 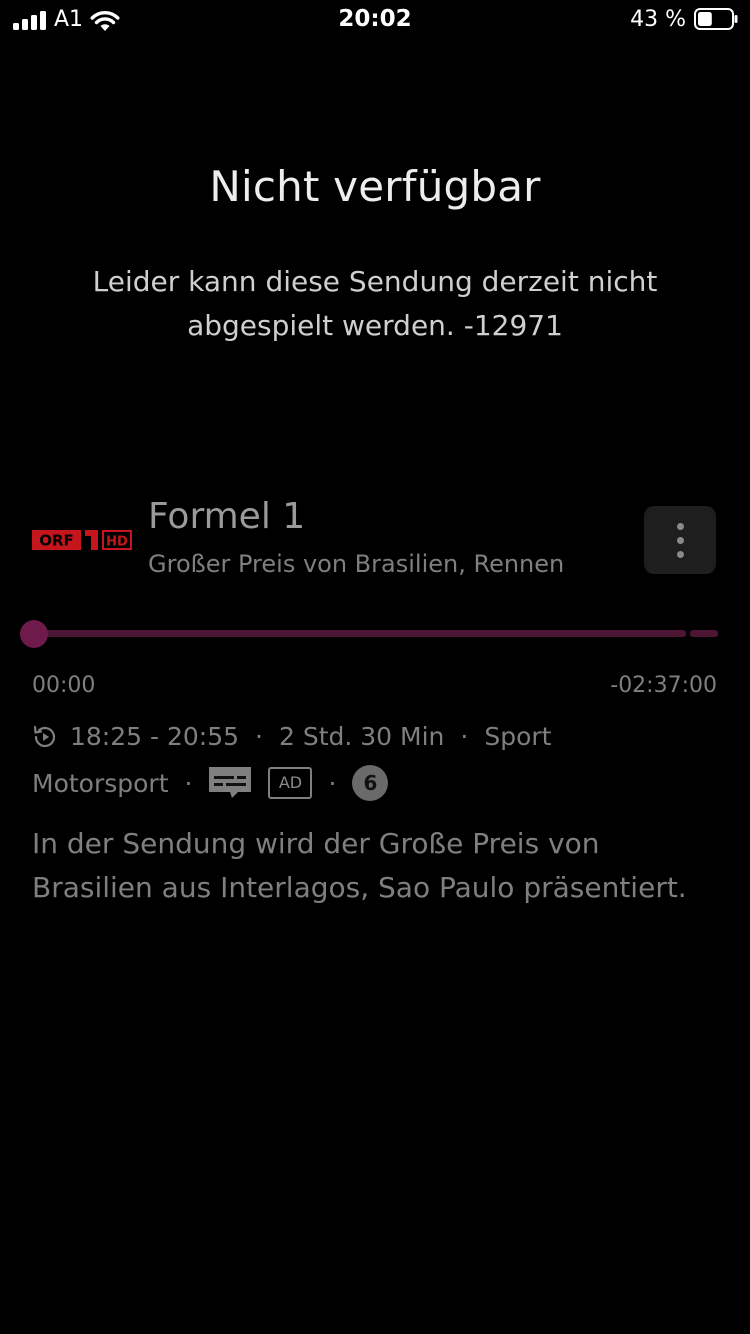 I want to click on progress-thumb, so click(x=34, y=634).